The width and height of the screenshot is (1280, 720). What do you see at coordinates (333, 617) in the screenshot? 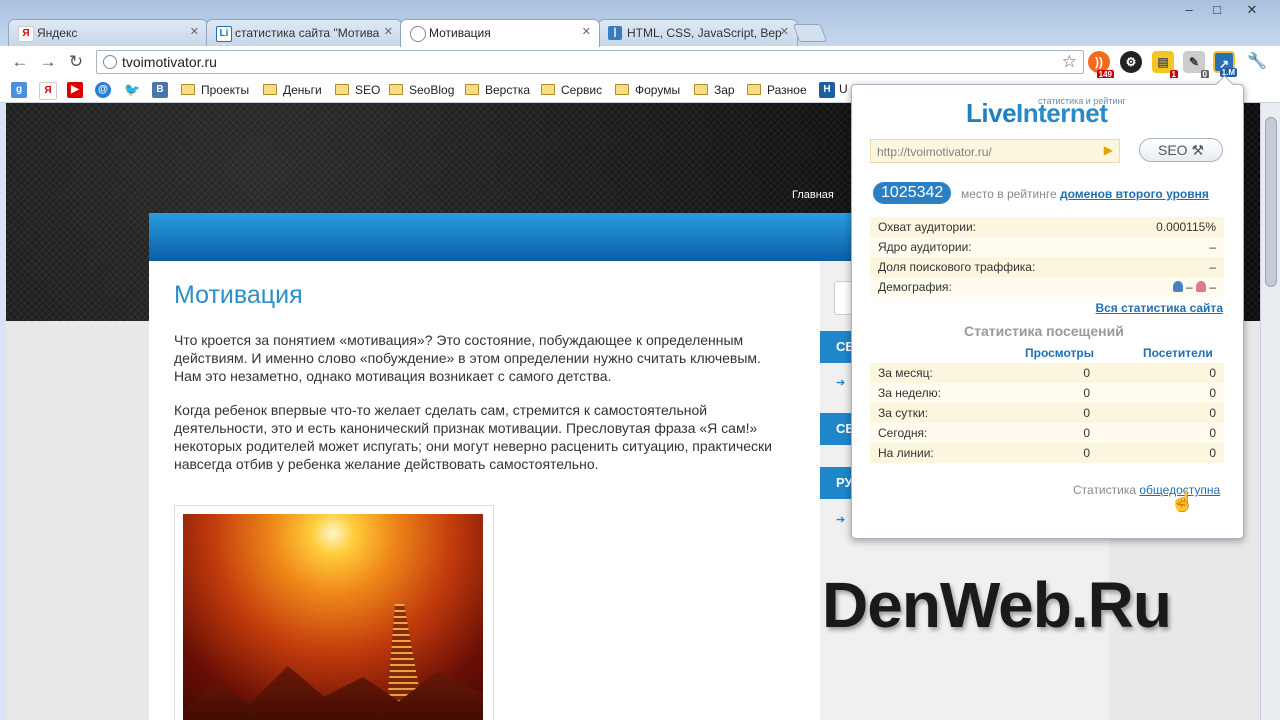
I see `sunset-staircase-image` at bounding box center [333, 617].